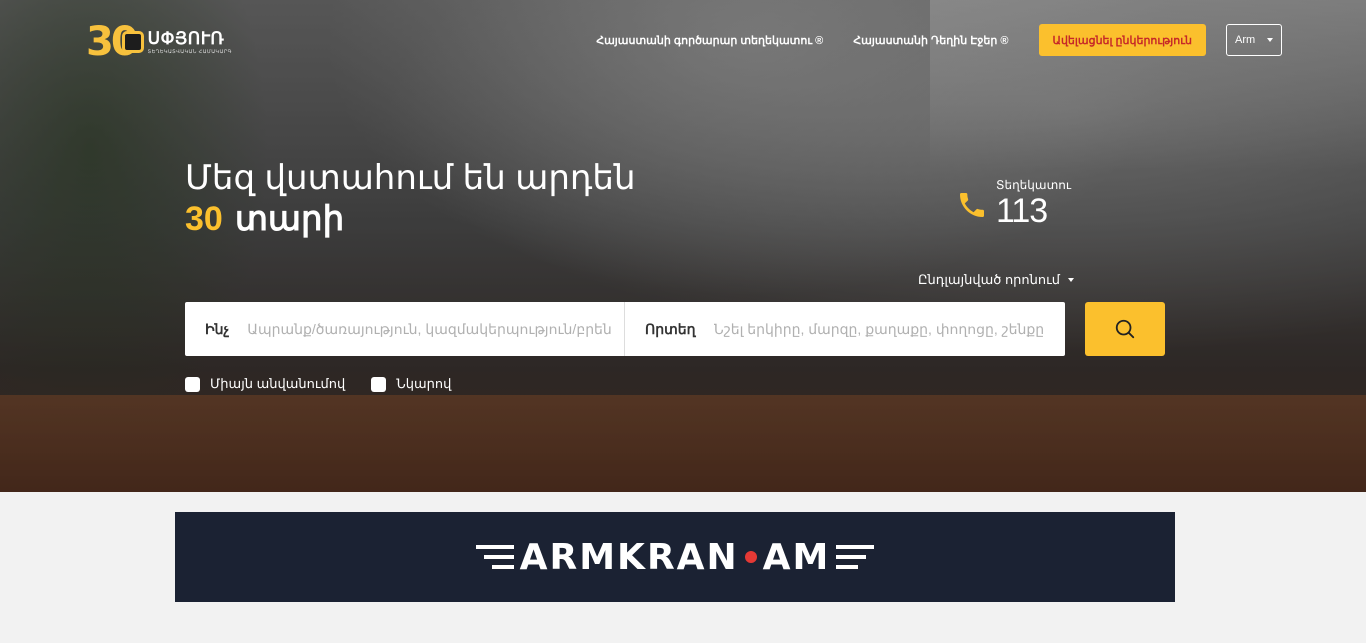  I want to click on advanced-search-toggle: Ընդլայնված որոնում, so click(996, 280).